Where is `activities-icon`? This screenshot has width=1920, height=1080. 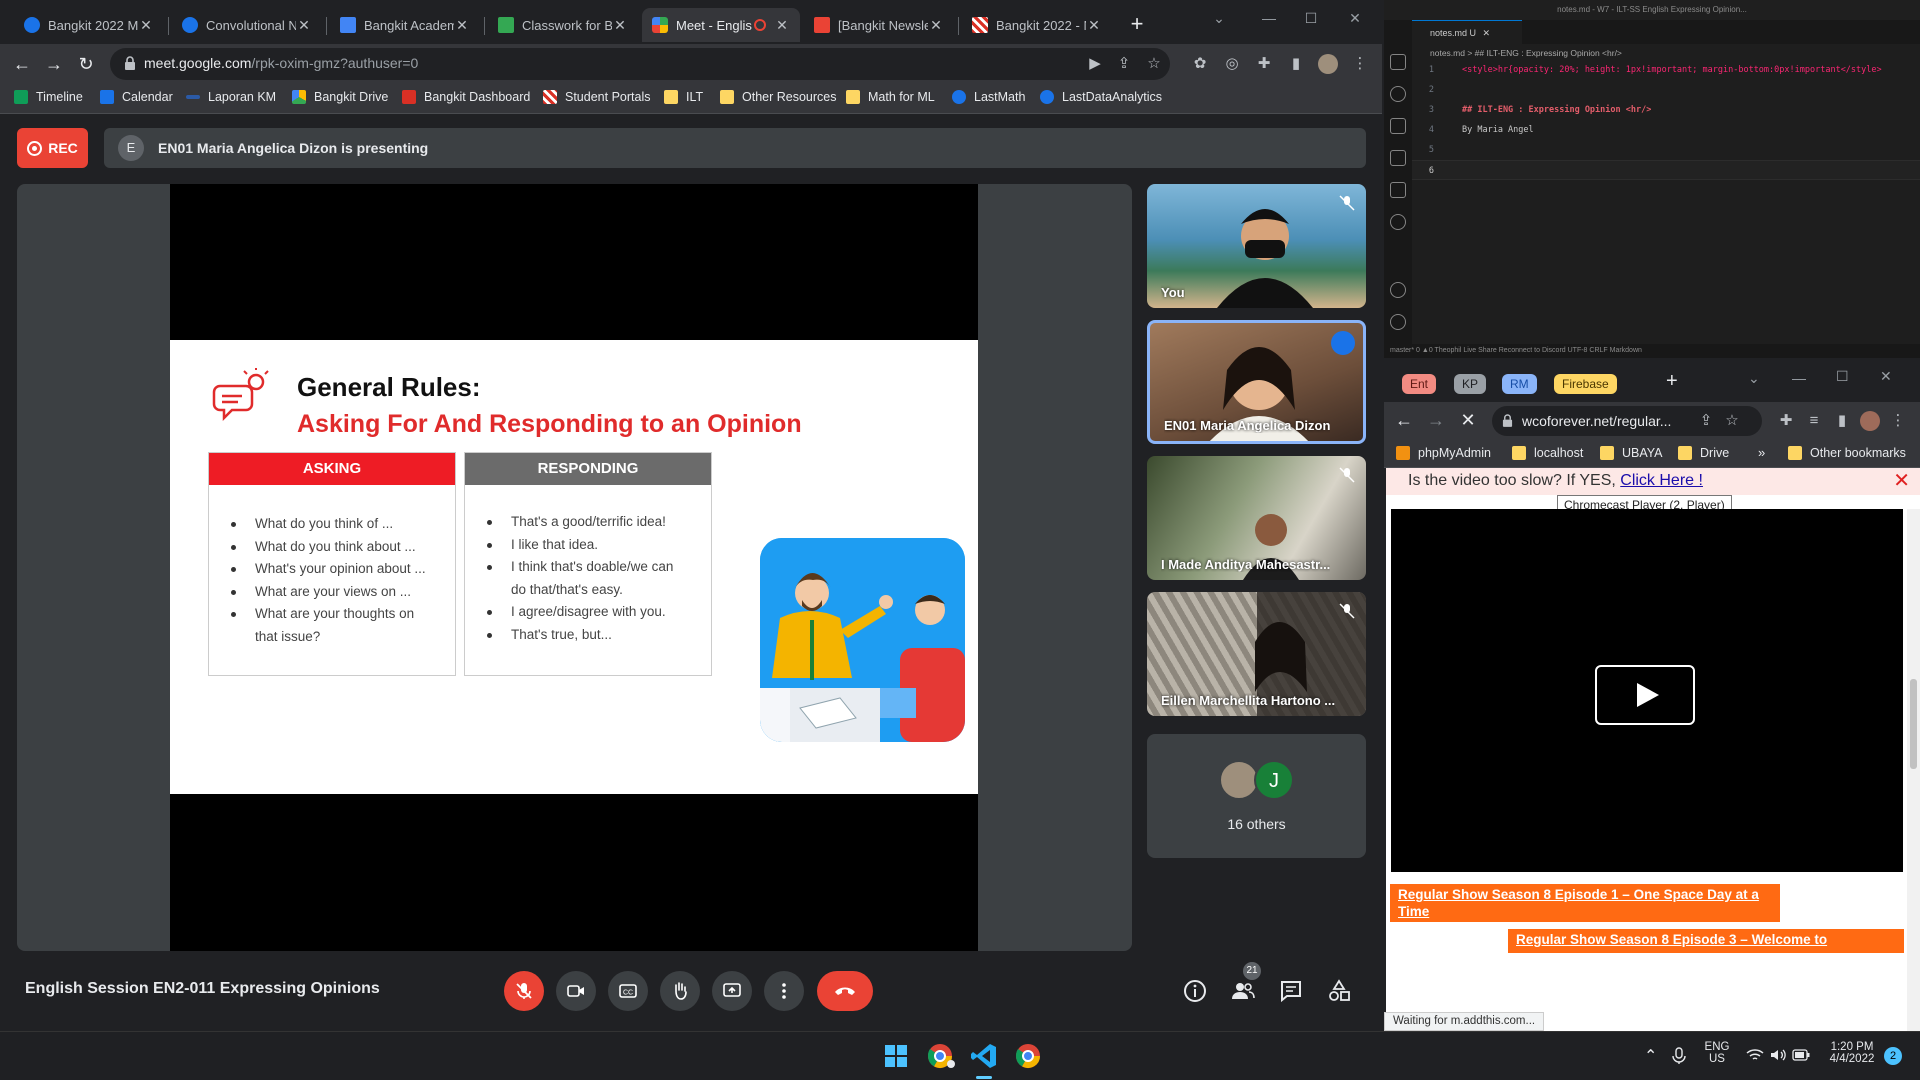
activities-icon is located at coordinates (1339, 991).